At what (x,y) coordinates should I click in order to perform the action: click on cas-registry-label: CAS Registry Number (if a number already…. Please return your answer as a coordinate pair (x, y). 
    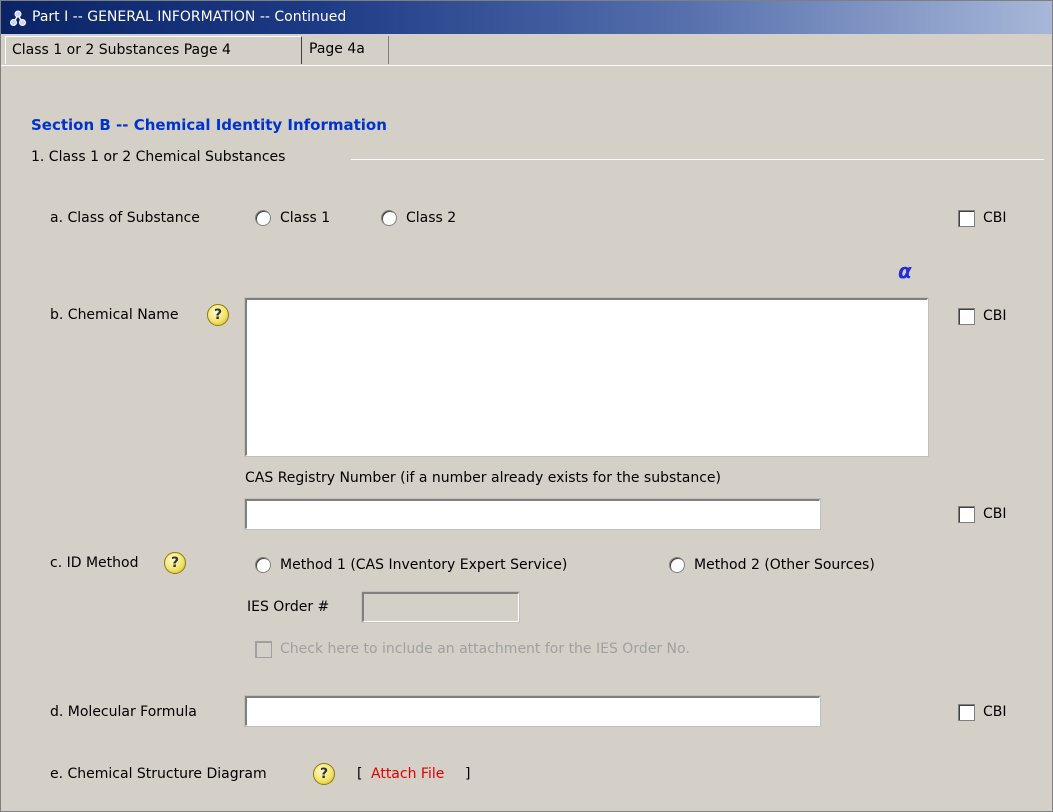
    Looking at the image, I should click on (483, 478).